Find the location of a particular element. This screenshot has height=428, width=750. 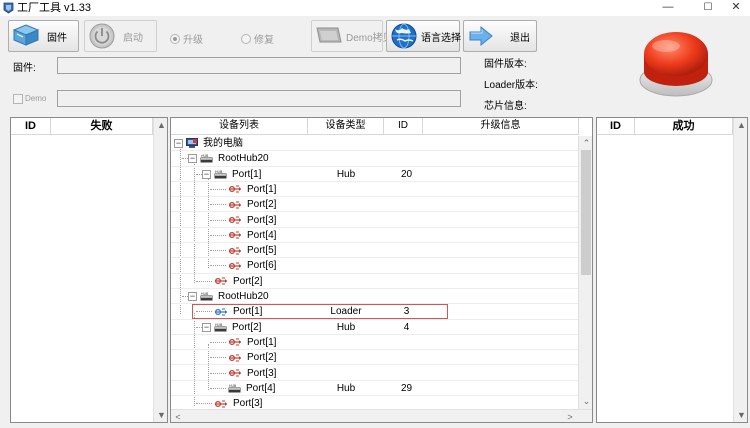

device-tree-row: − HUB Port[1] Hub 20 is located at coordinates (375, 174).